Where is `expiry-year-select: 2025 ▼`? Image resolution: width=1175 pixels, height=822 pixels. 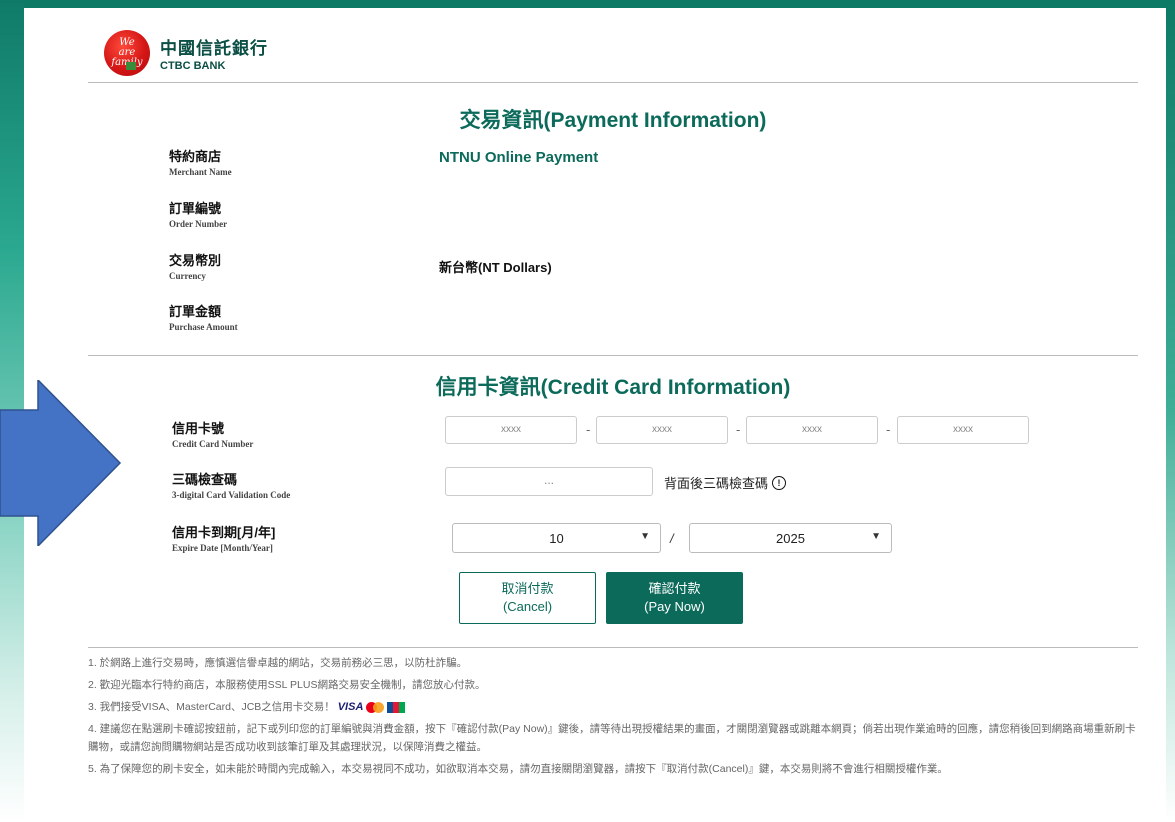
expiry-year-select: 2025 ▼ is located at coordinates (790, 538).